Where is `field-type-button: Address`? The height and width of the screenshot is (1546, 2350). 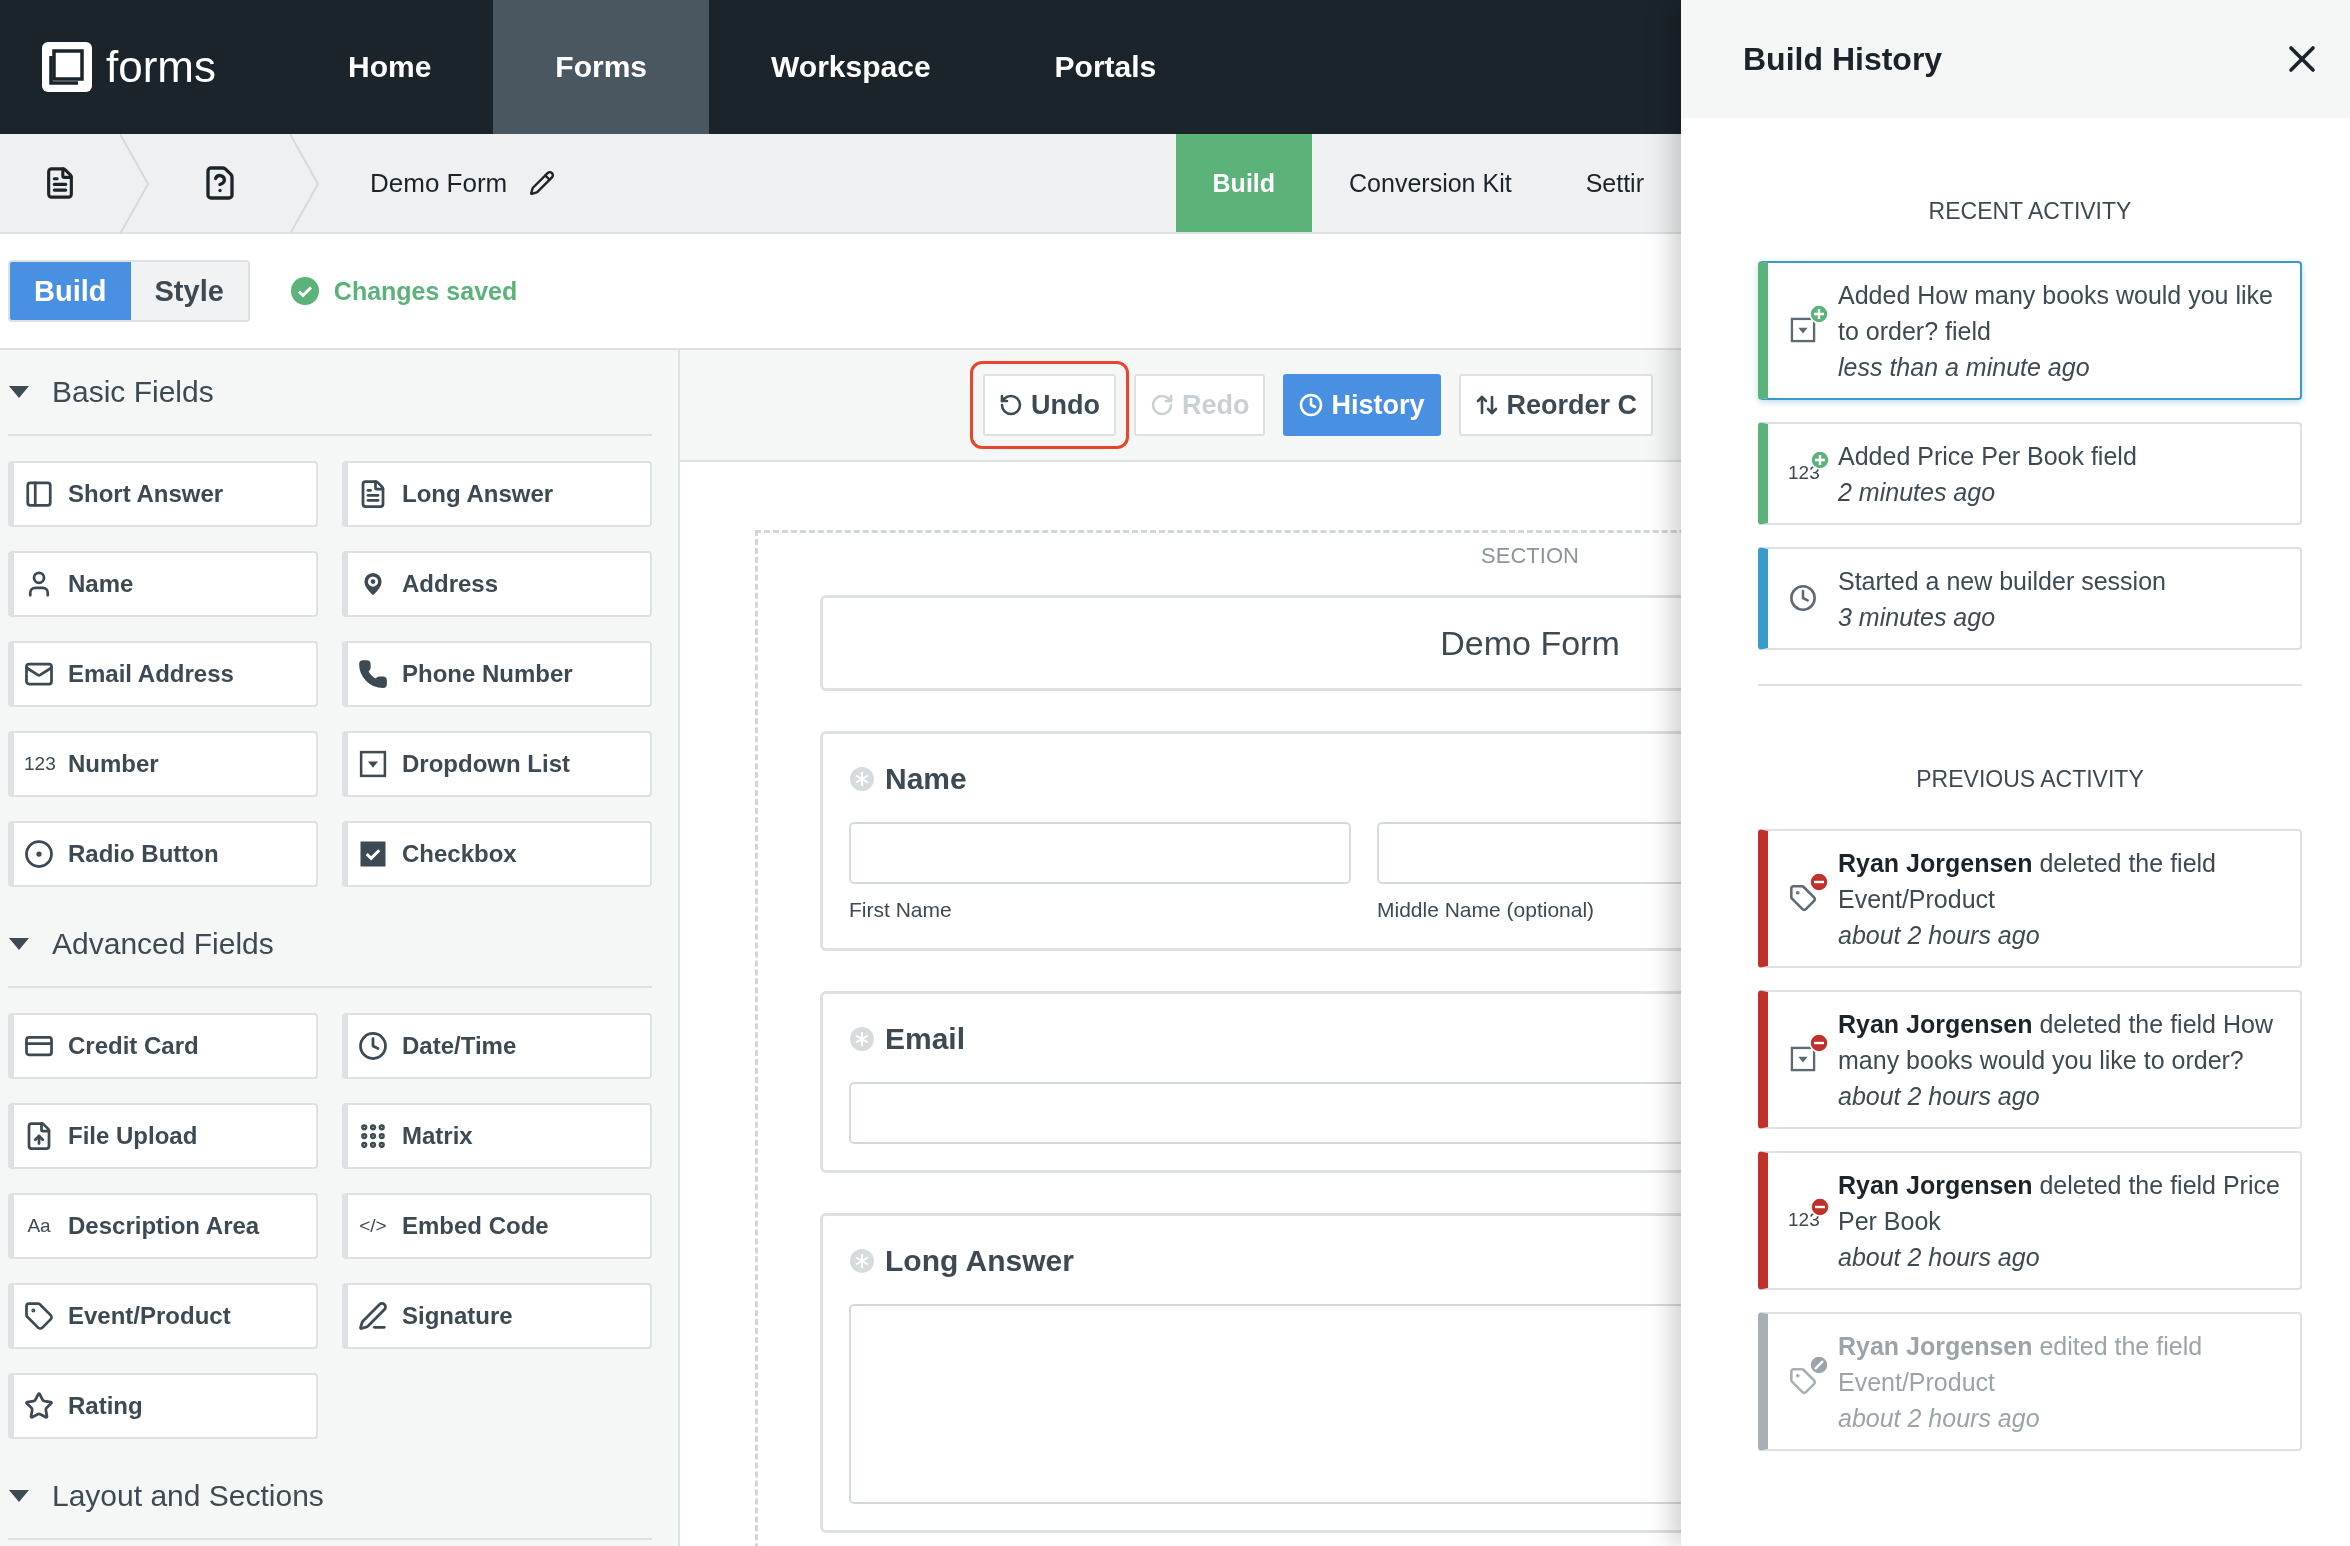
field-type-button: Address is located at coordinates (497, 584).